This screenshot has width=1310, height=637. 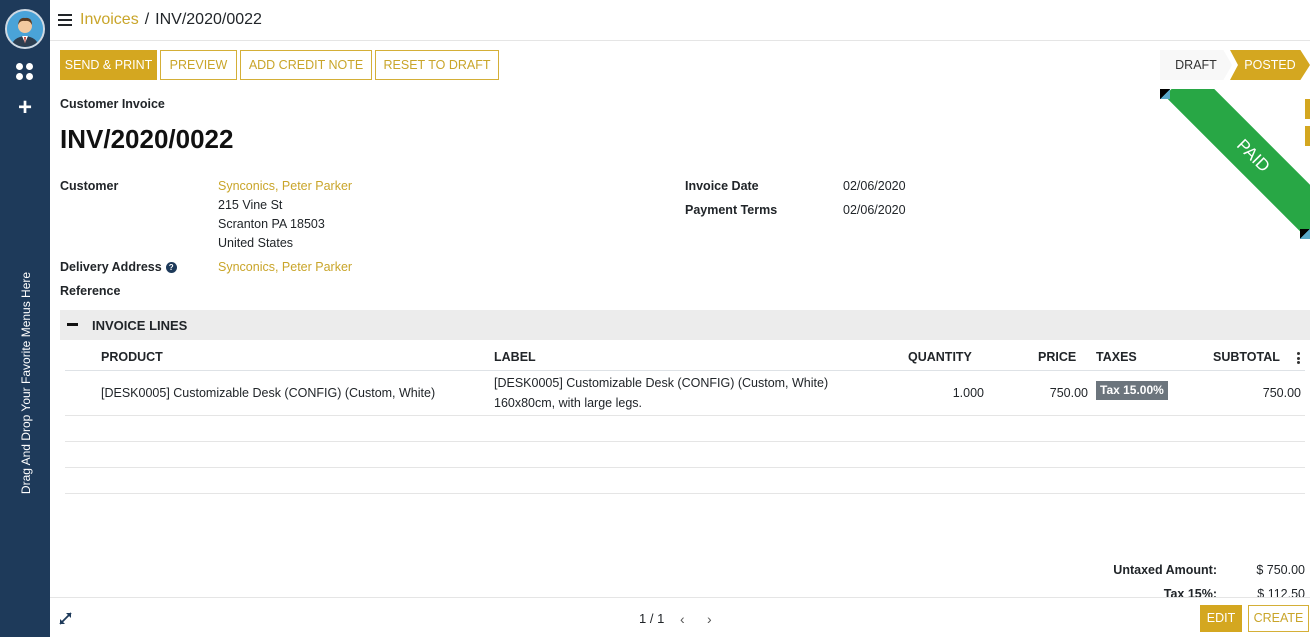 I want to click on tax-badge: Tax 15.00%, so click(x=1132, y=390).